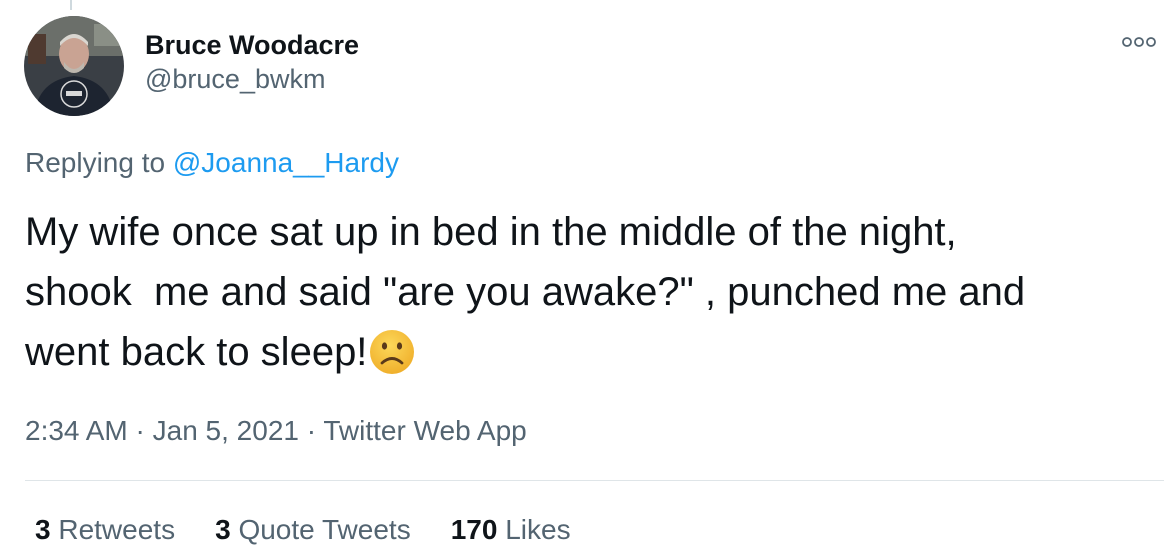  I want to click on replying-to-line: Replying to @Joanna__Hardy, so click(212, 163).